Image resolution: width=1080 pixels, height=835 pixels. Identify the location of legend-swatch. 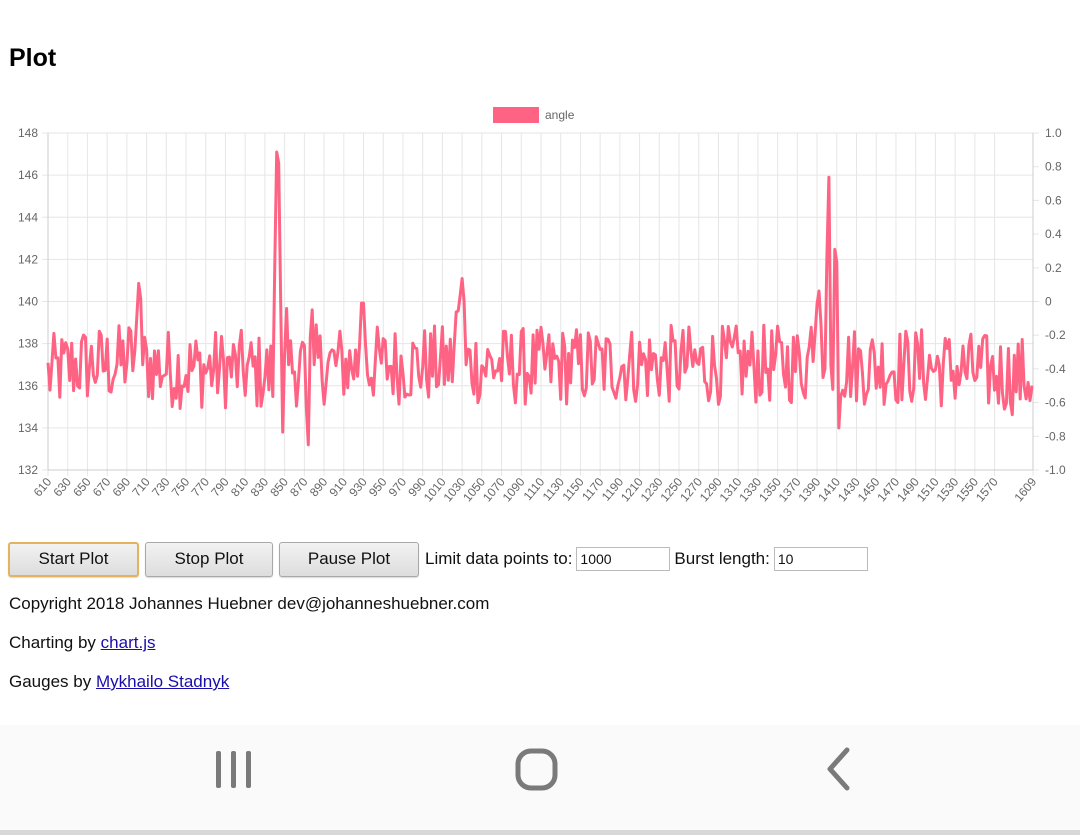
(516, 115).